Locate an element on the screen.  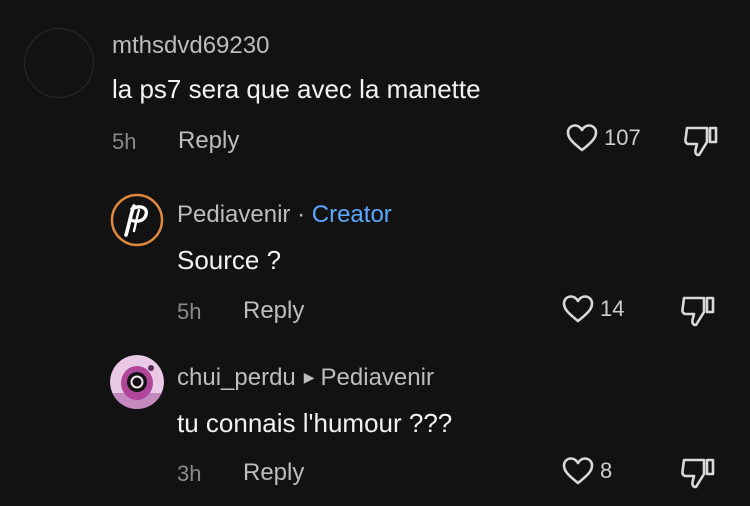
pediavenir-logo-icon is located at coordinates (137, 220).